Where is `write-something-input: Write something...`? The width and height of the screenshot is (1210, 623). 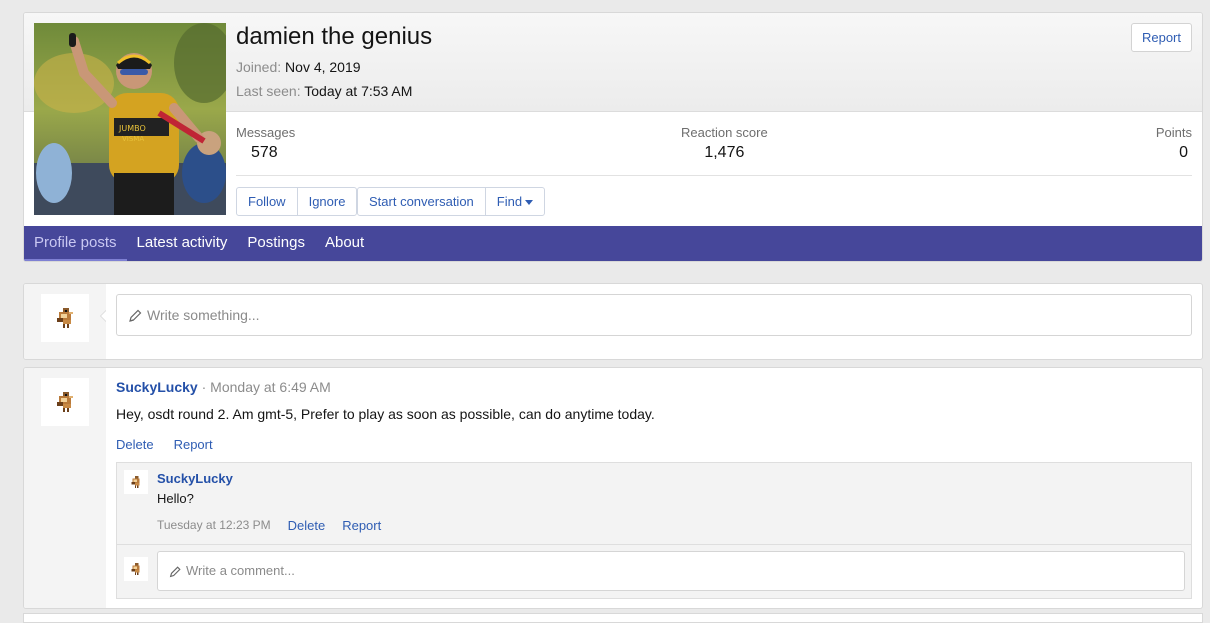
write-something-input: Write something... is located at coordinates (654, 315).